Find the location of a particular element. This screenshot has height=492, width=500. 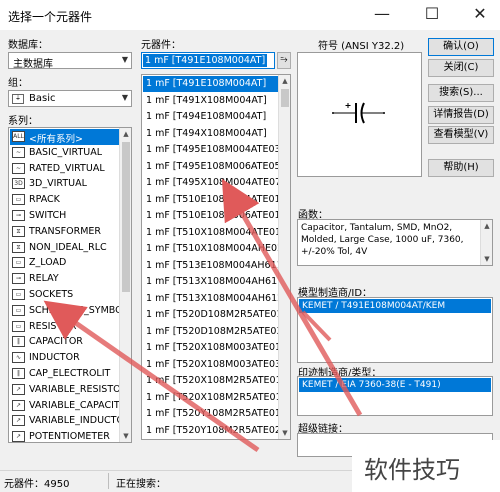

arrow-to-capacitor is located at coordinates (151, 376).